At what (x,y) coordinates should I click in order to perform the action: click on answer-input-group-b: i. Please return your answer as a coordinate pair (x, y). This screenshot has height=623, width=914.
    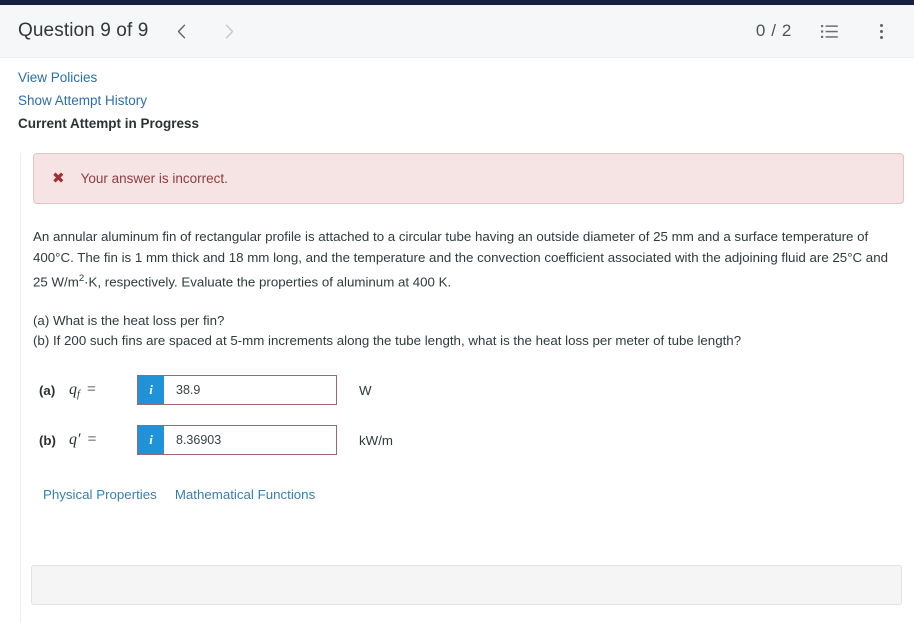
    Looking at the image, I should click on (237, 440).